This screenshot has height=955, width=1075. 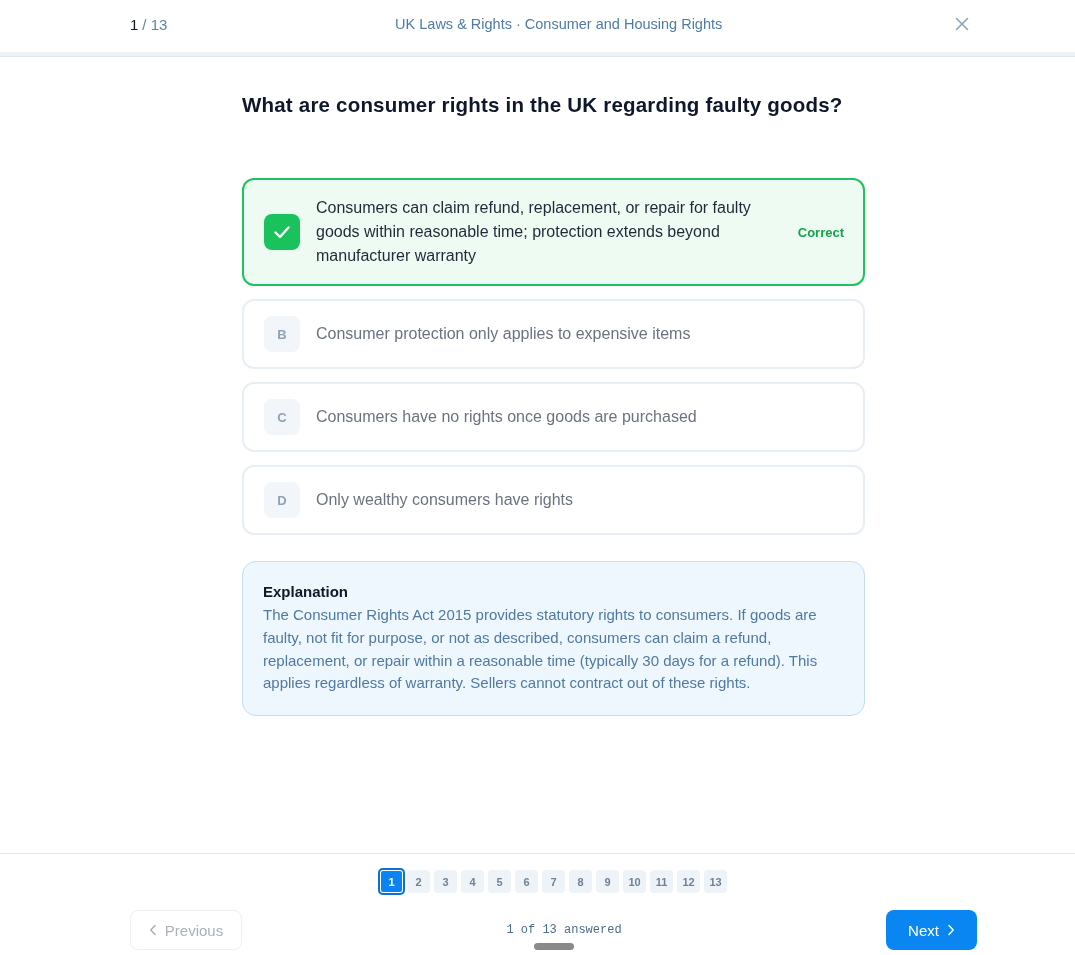 I want to click on chevron-right-icon, so click(x=950, y=930).